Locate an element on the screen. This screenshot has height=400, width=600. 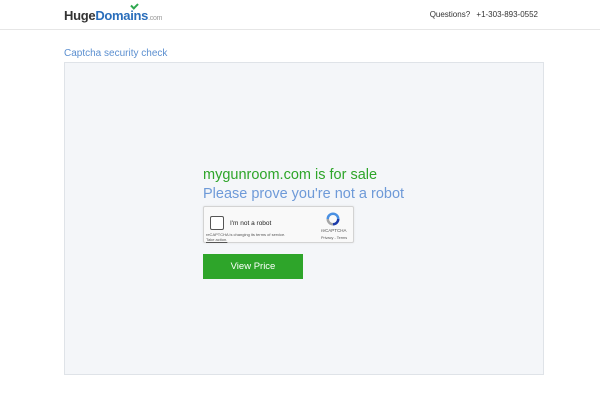
hugedomains-logo: HugeDomains .com is located at coordinates (113, 12).